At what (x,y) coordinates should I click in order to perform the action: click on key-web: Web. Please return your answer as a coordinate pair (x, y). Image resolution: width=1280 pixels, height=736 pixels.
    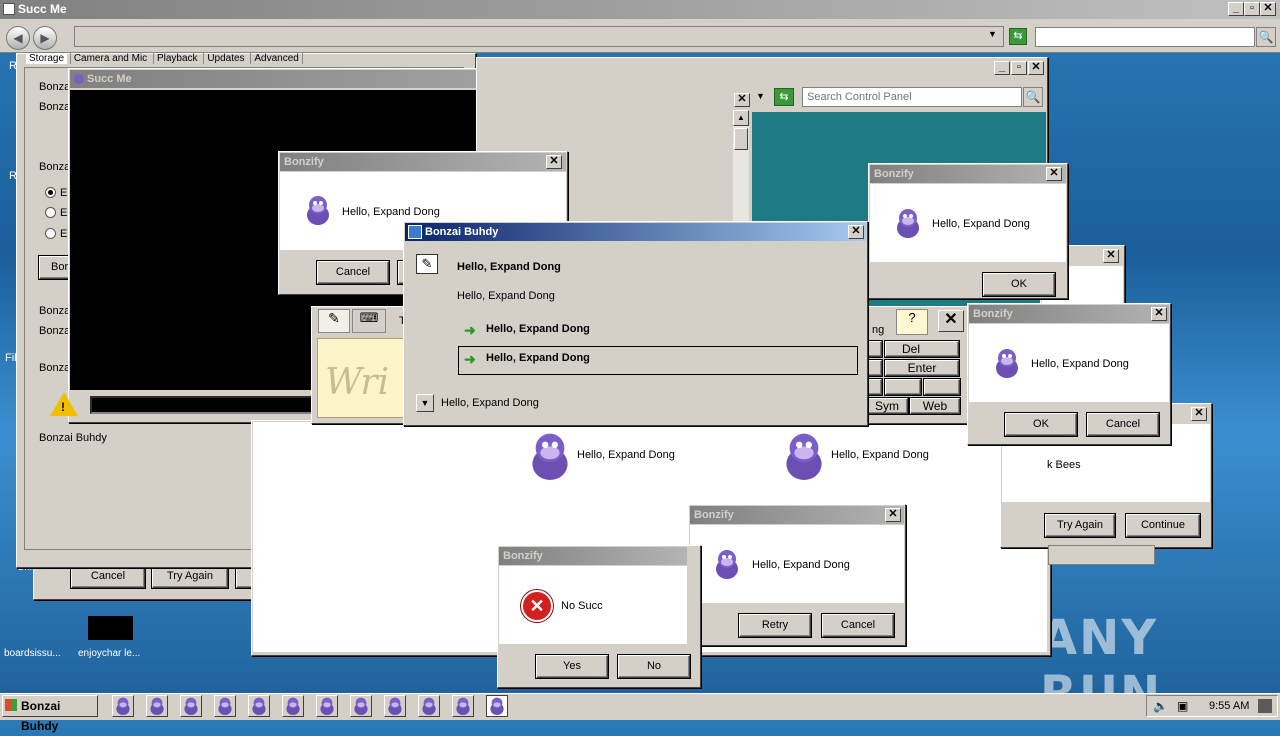
    Looking at the image, I should click on (935, 406).